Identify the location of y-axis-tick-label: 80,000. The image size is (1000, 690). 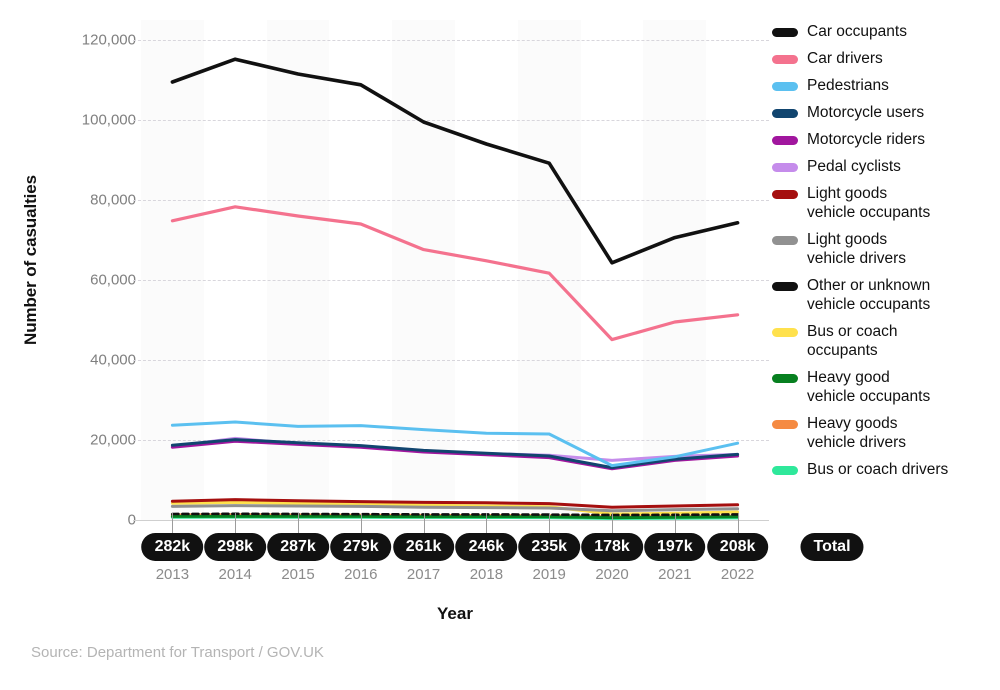
(113, 200).